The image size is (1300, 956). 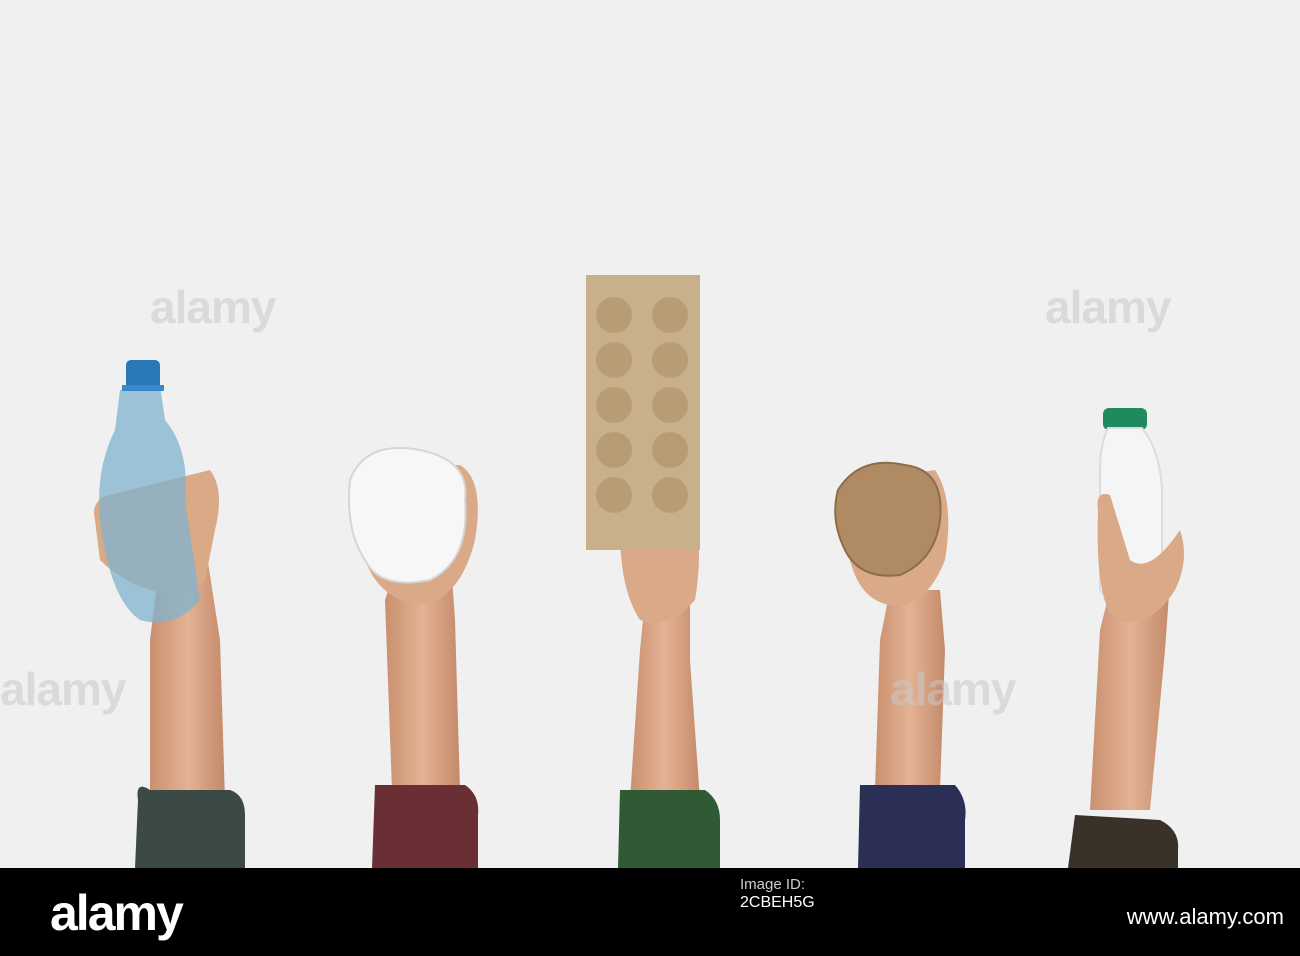 I want to click on hand-with-egg-carton, so click(x=653, y=571).